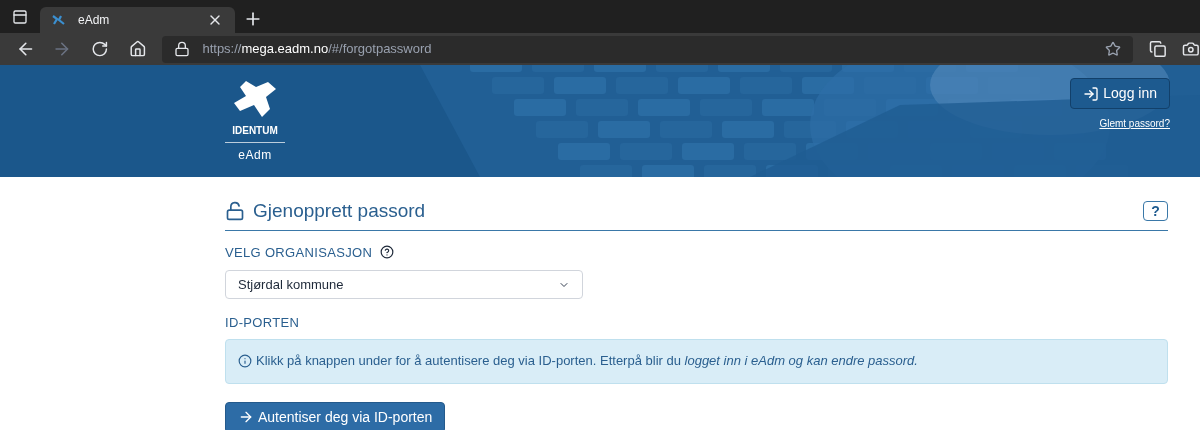 Image resolution: width=1200 pixels, height=430 pixels. What do you see at coordinates (100, 49) in the screenshot?
I see `reload-icon` at bounding box center [100, 49].